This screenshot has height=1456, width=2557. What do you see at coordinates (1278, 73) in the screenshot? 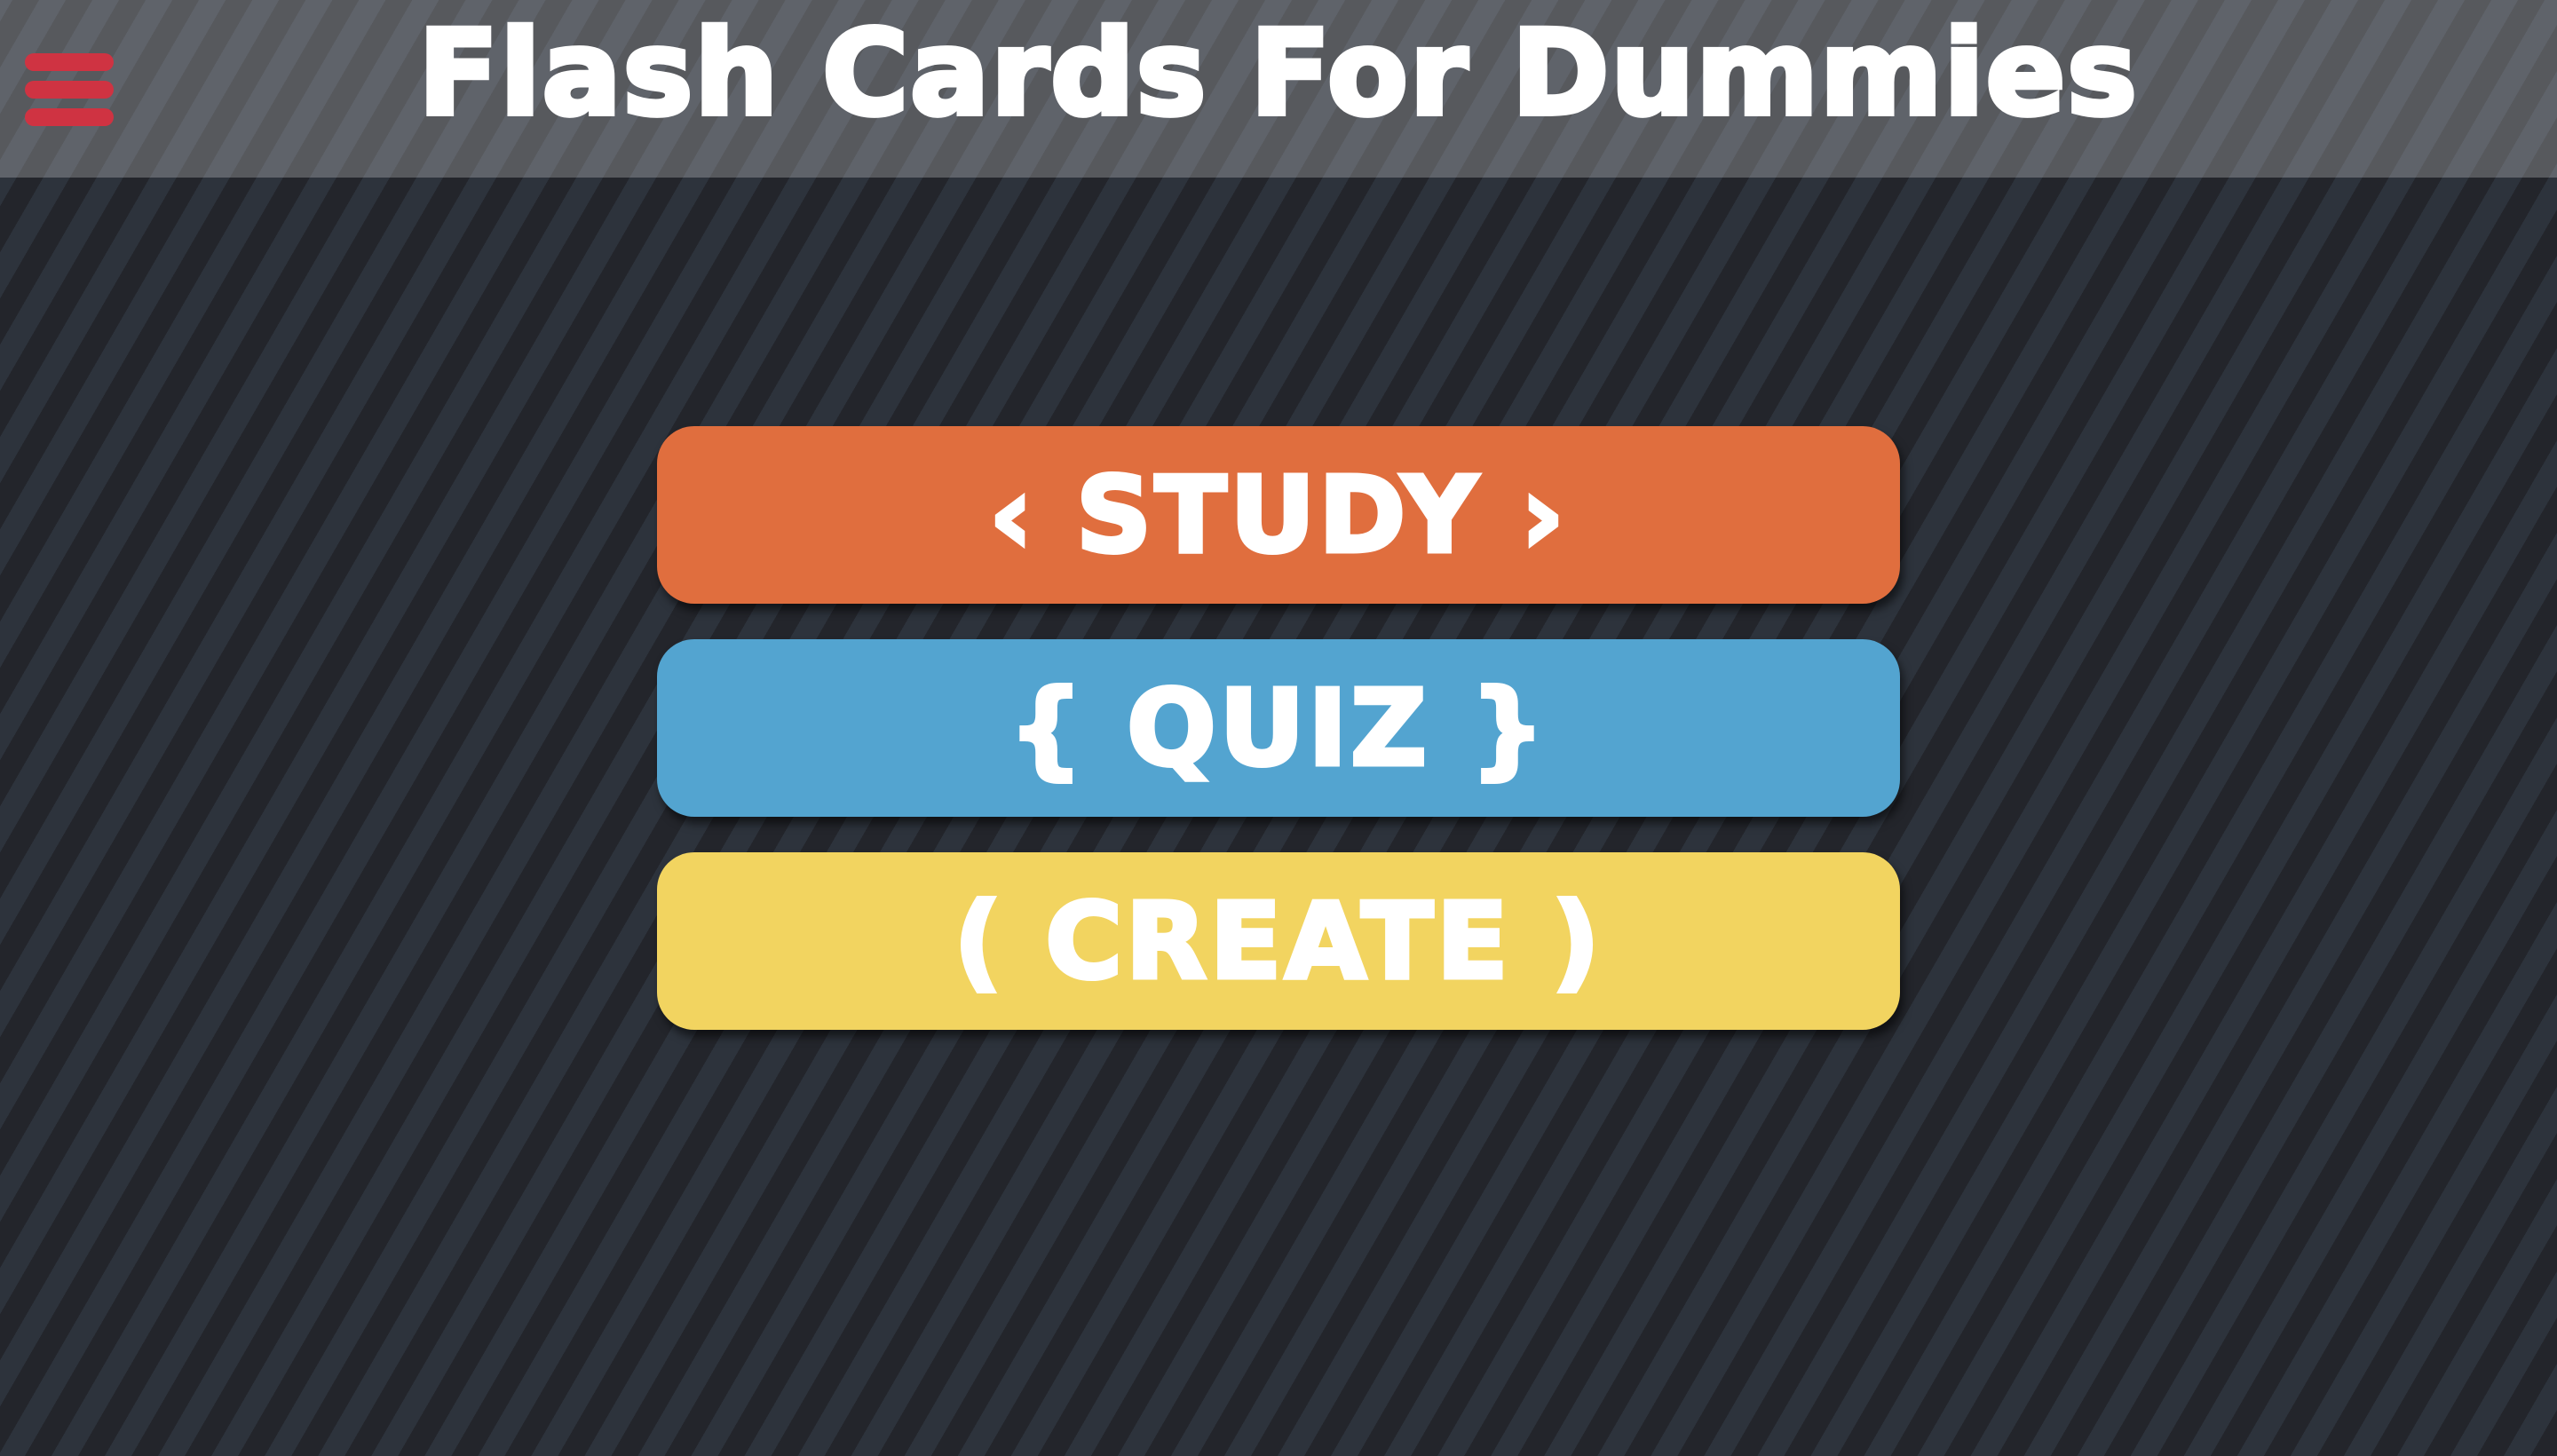
I see `app-title: Flash Cards For Dummies` at bounding box center [1278, 73].